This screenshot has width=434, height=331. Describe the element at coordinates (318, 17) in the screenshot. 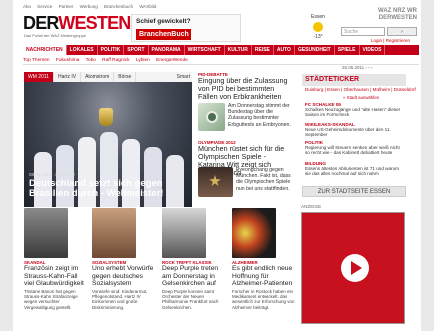

I see `weather-city: Essen` at that location.